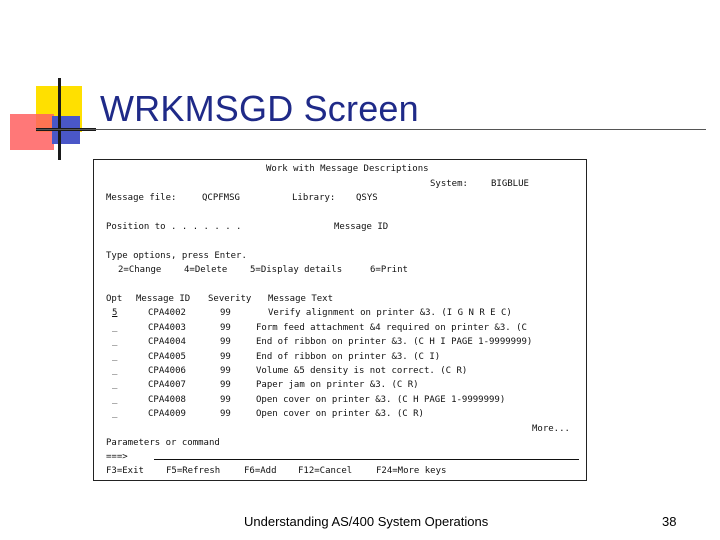  Describe the element at coordinates (221, 198) in the screenshot. I see `message-file-value: QCPFMSG` at that location.